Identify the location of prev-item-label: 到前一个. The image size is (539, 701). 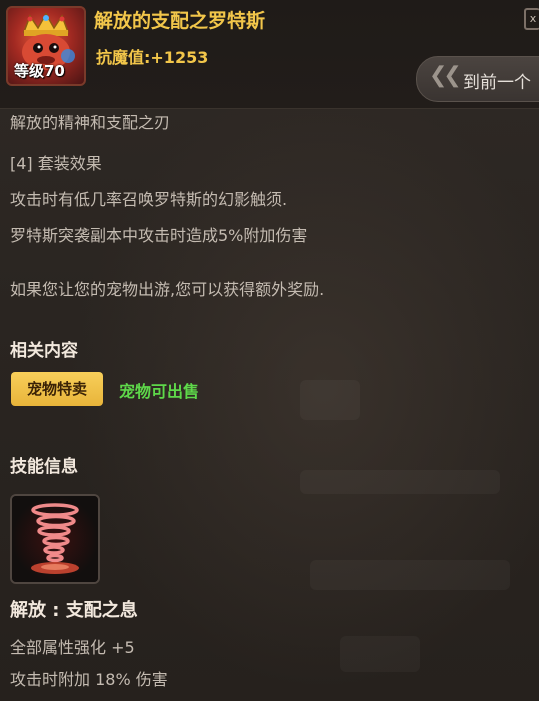
(497, 83).